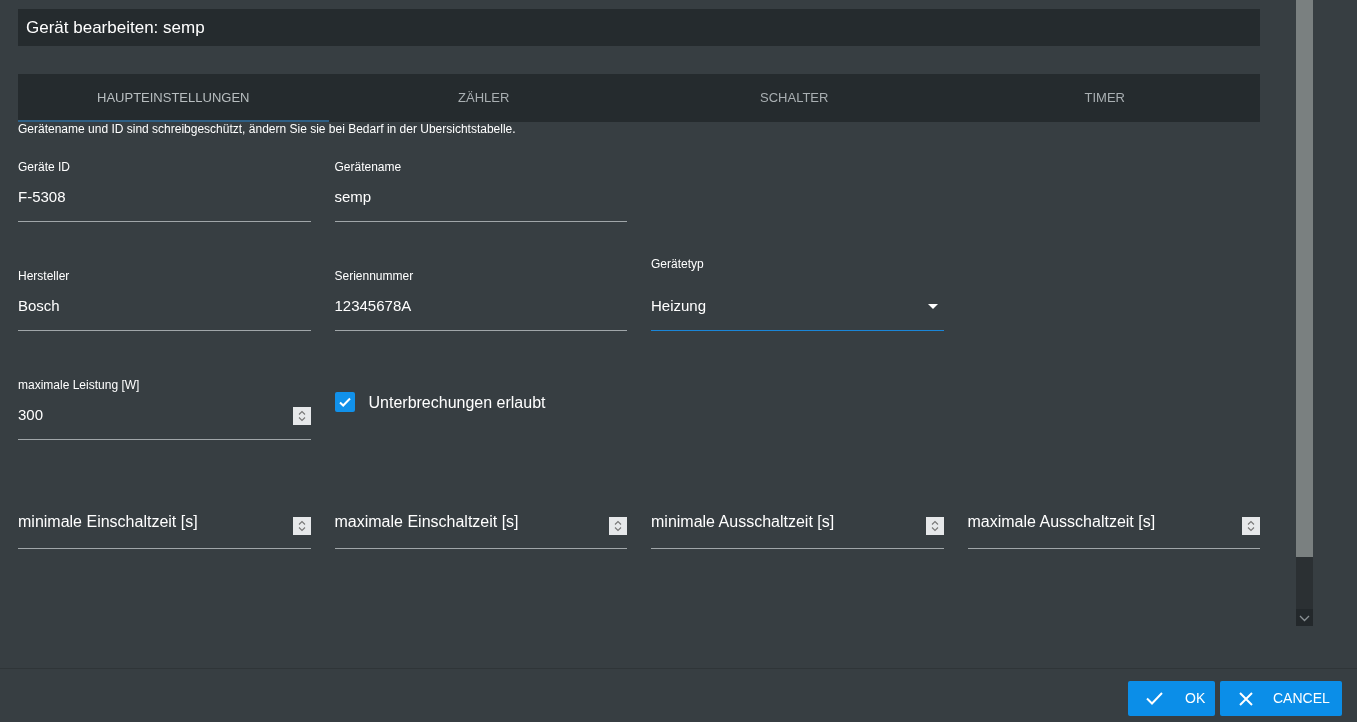 The image size is (1357, 722). I want to click on notice-text: Gerätename und ID sind schreibgeschützt, ändern Sie sie bei Bedarf in der Ubersichtstabelle., so click(267, 129).